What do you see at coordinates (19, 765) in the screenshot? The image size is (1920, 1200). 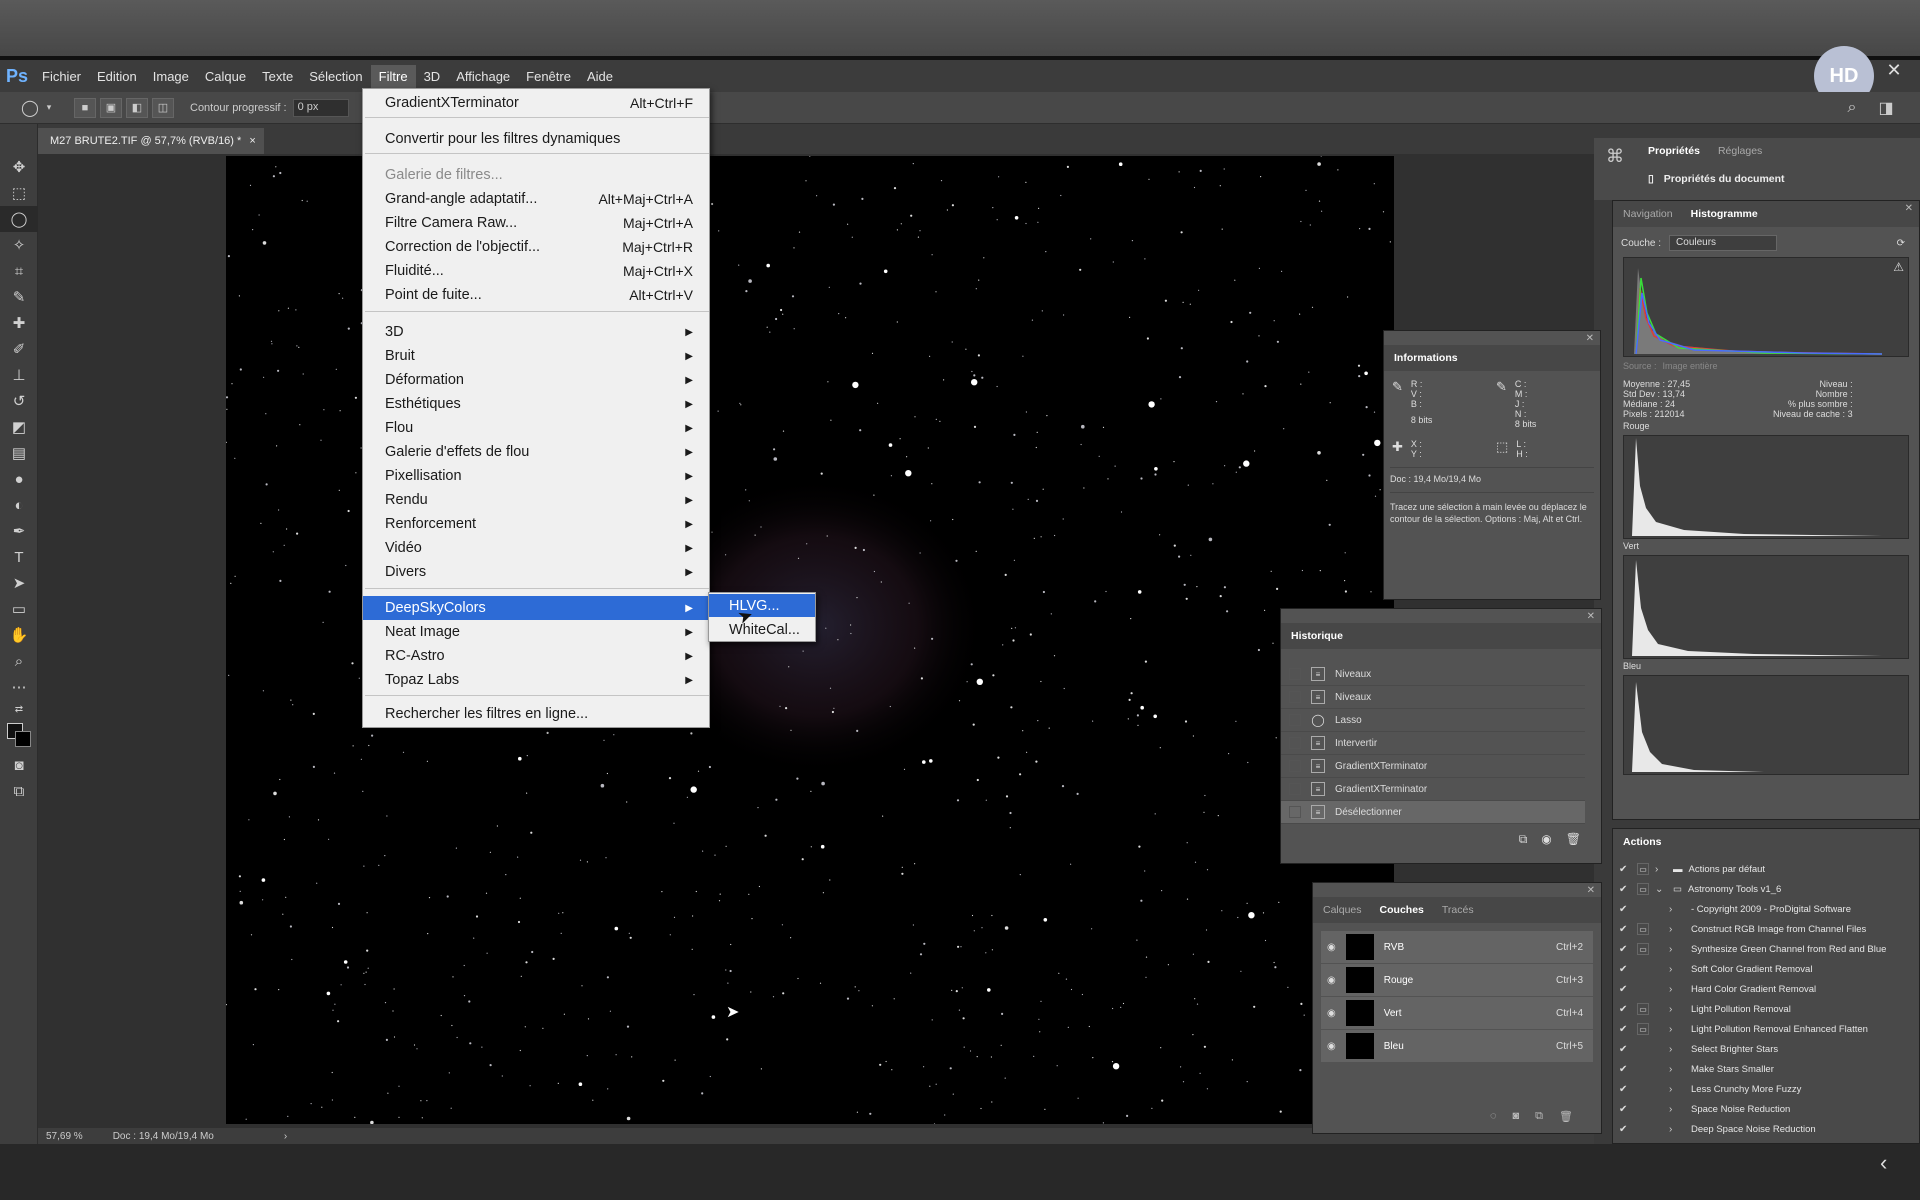 I see `quick-mask-icon: ◙` at bounding box center [19, 765].